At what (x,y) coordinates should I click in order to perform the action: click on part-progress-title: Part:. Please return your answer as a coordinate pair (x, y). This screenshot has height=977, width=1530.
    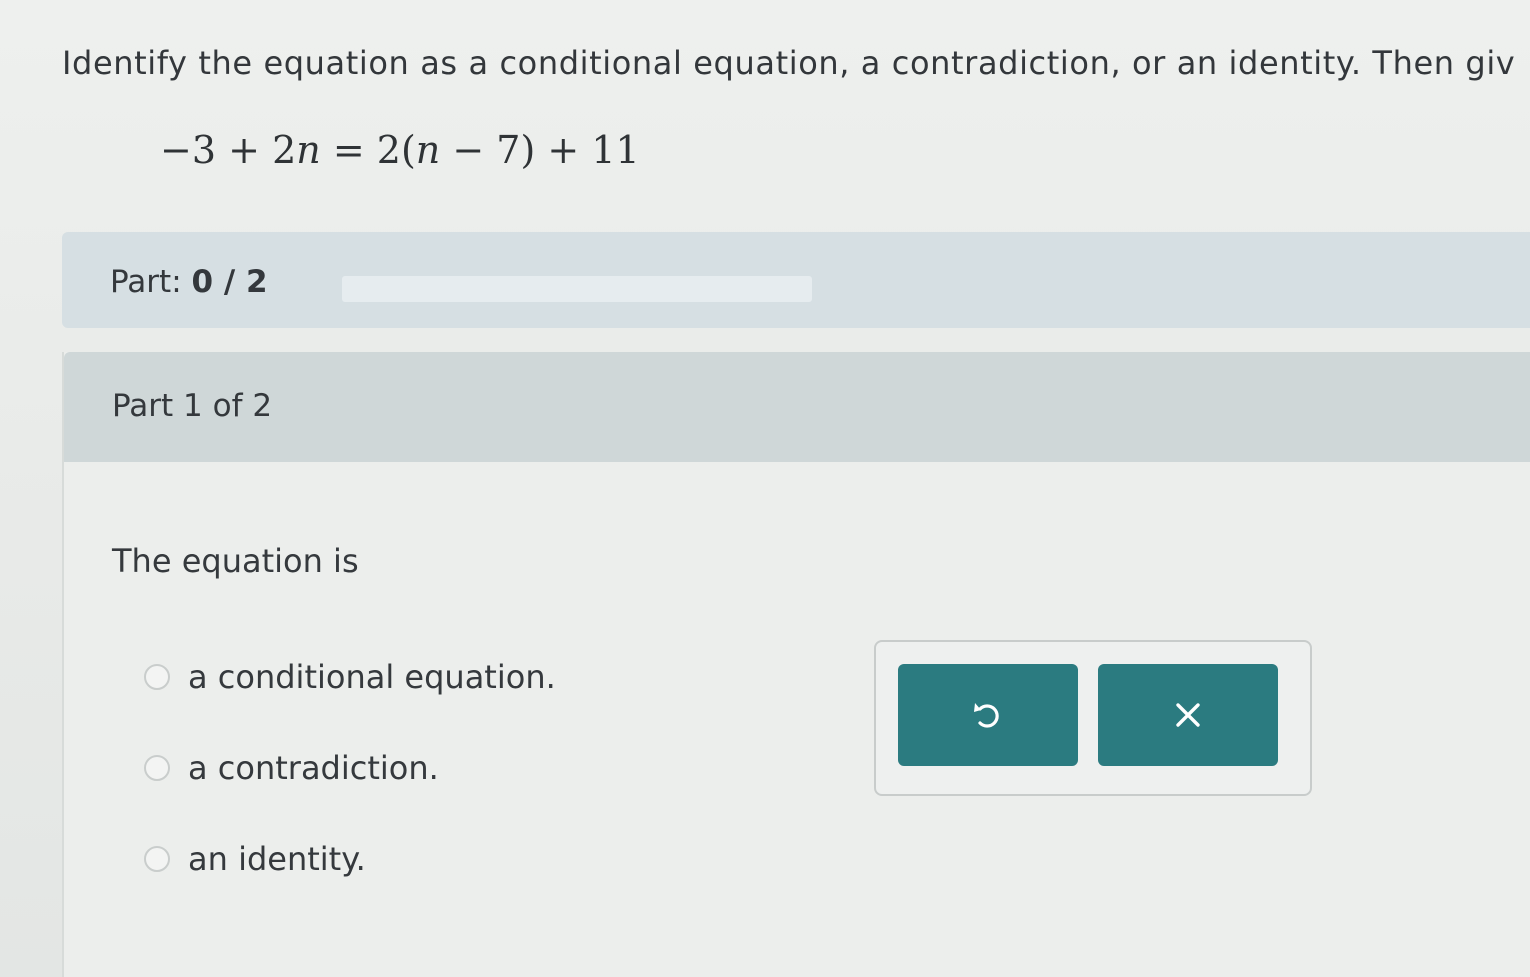
    Looking at the image, I should click on (146, 282).